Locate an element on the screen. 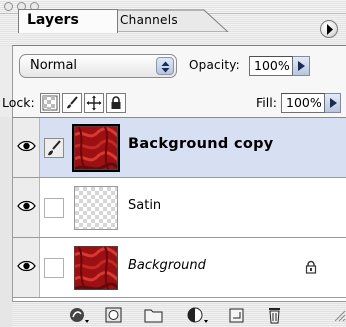 This screenshot has width=346, height=327. tab-channels: Channels is located at coordinates (171, 20).